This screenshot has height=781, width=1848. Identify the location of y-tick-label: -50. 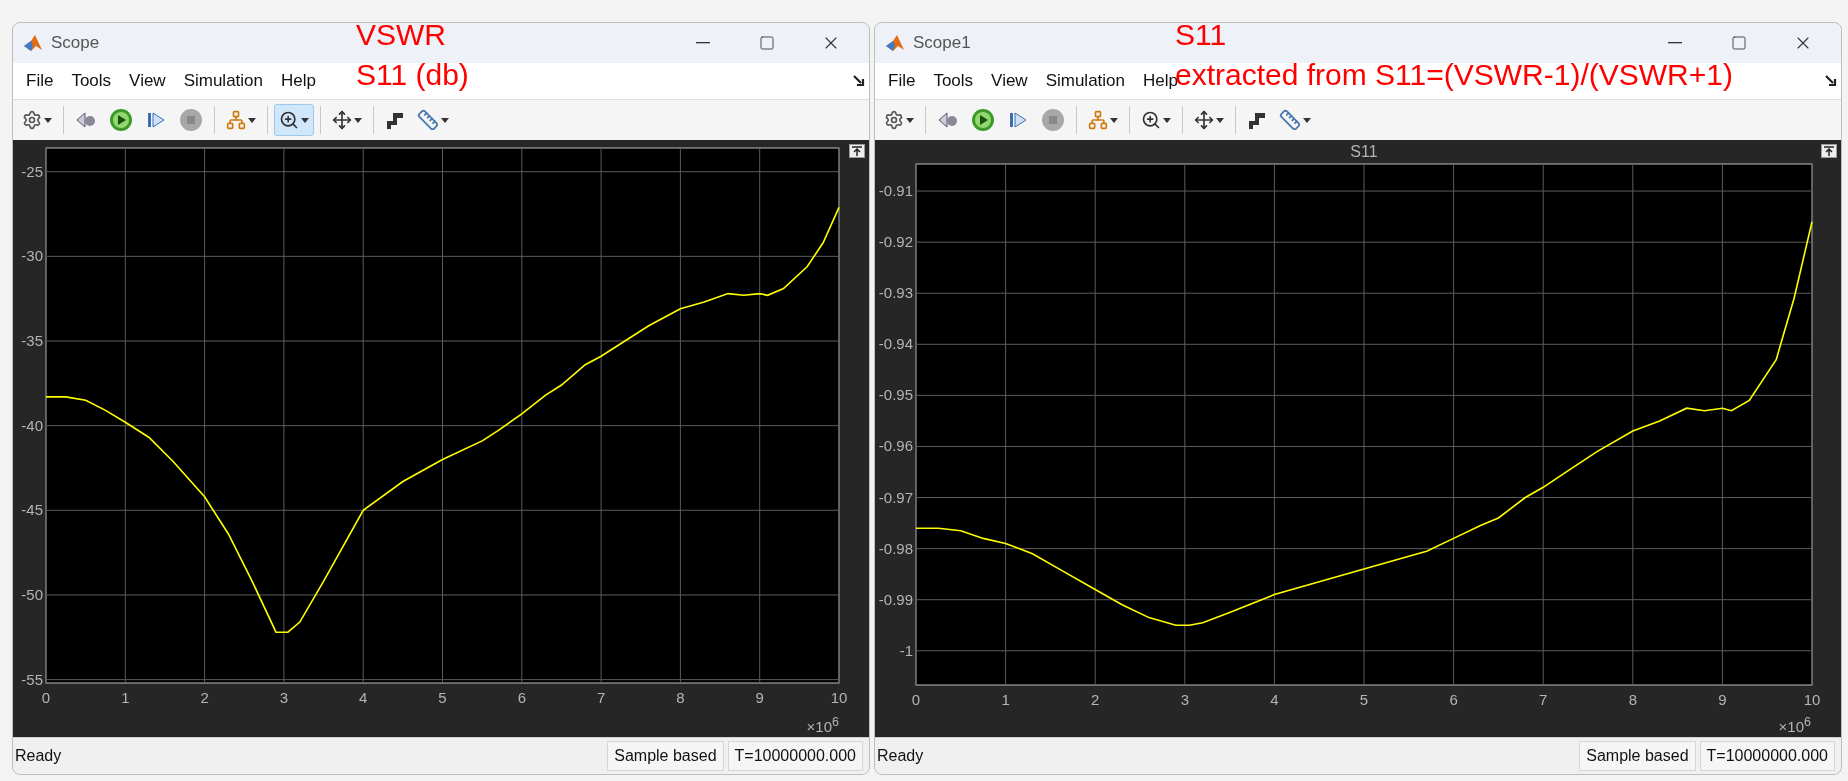
(32, 594).